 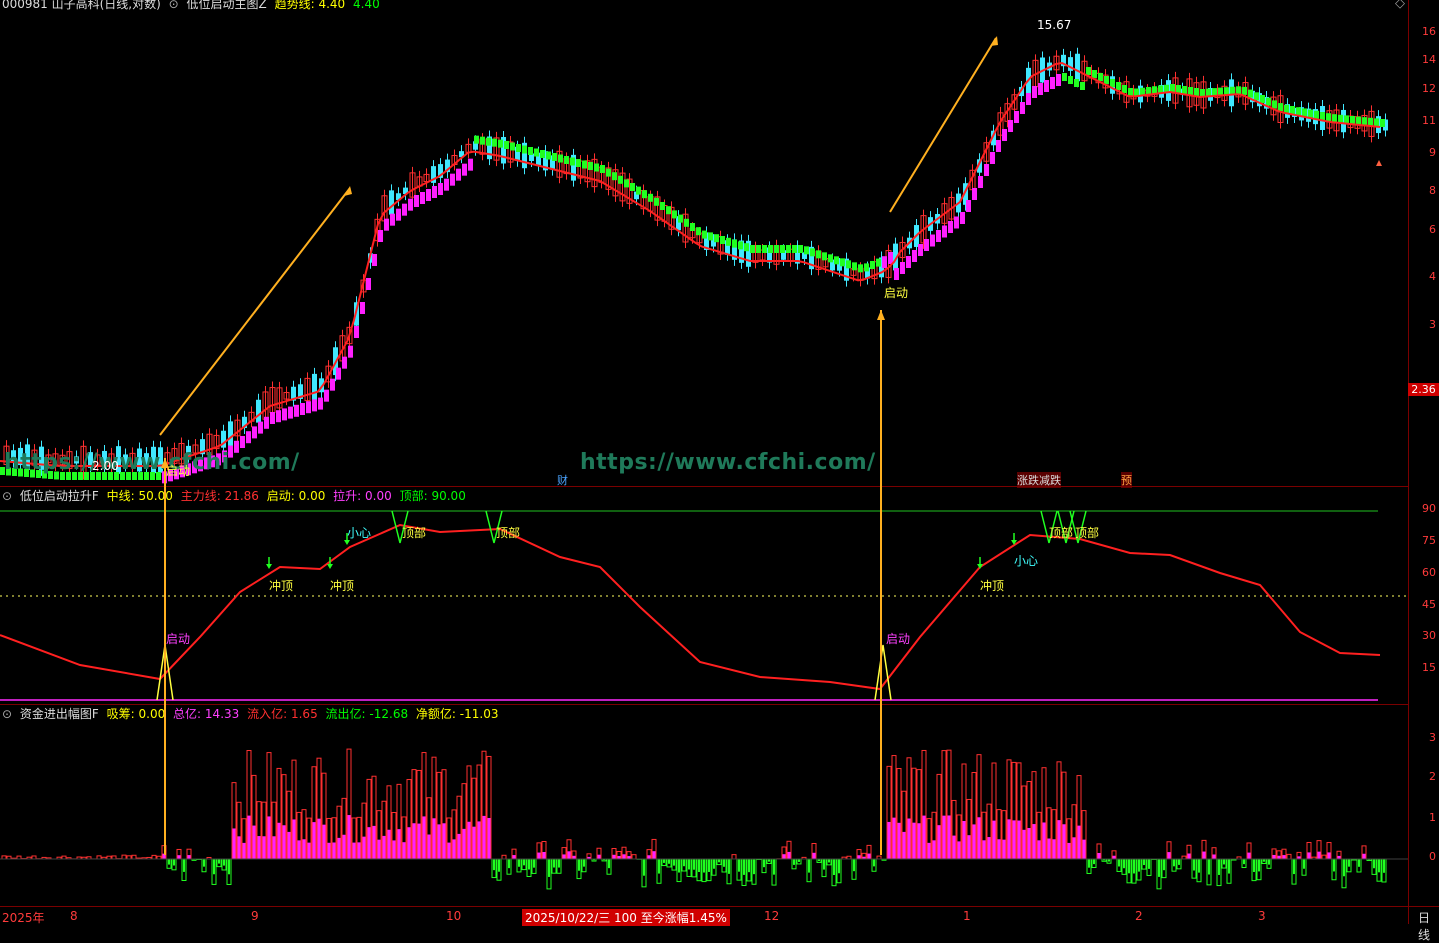 What do you see at coordinates (1400, 5) in the screenshot?
I see `settings-diamond-icon: ◇` at bounding box center [1400, 5].